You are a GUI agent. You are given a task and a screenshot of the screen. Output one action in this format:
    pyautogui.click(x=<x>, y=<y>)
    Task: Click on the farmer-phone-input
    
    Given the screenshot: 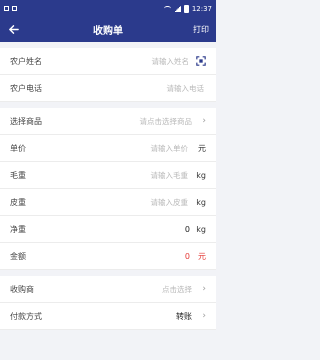 What is the action you would take?
    pyautogui.click(x=138, y=88)
    